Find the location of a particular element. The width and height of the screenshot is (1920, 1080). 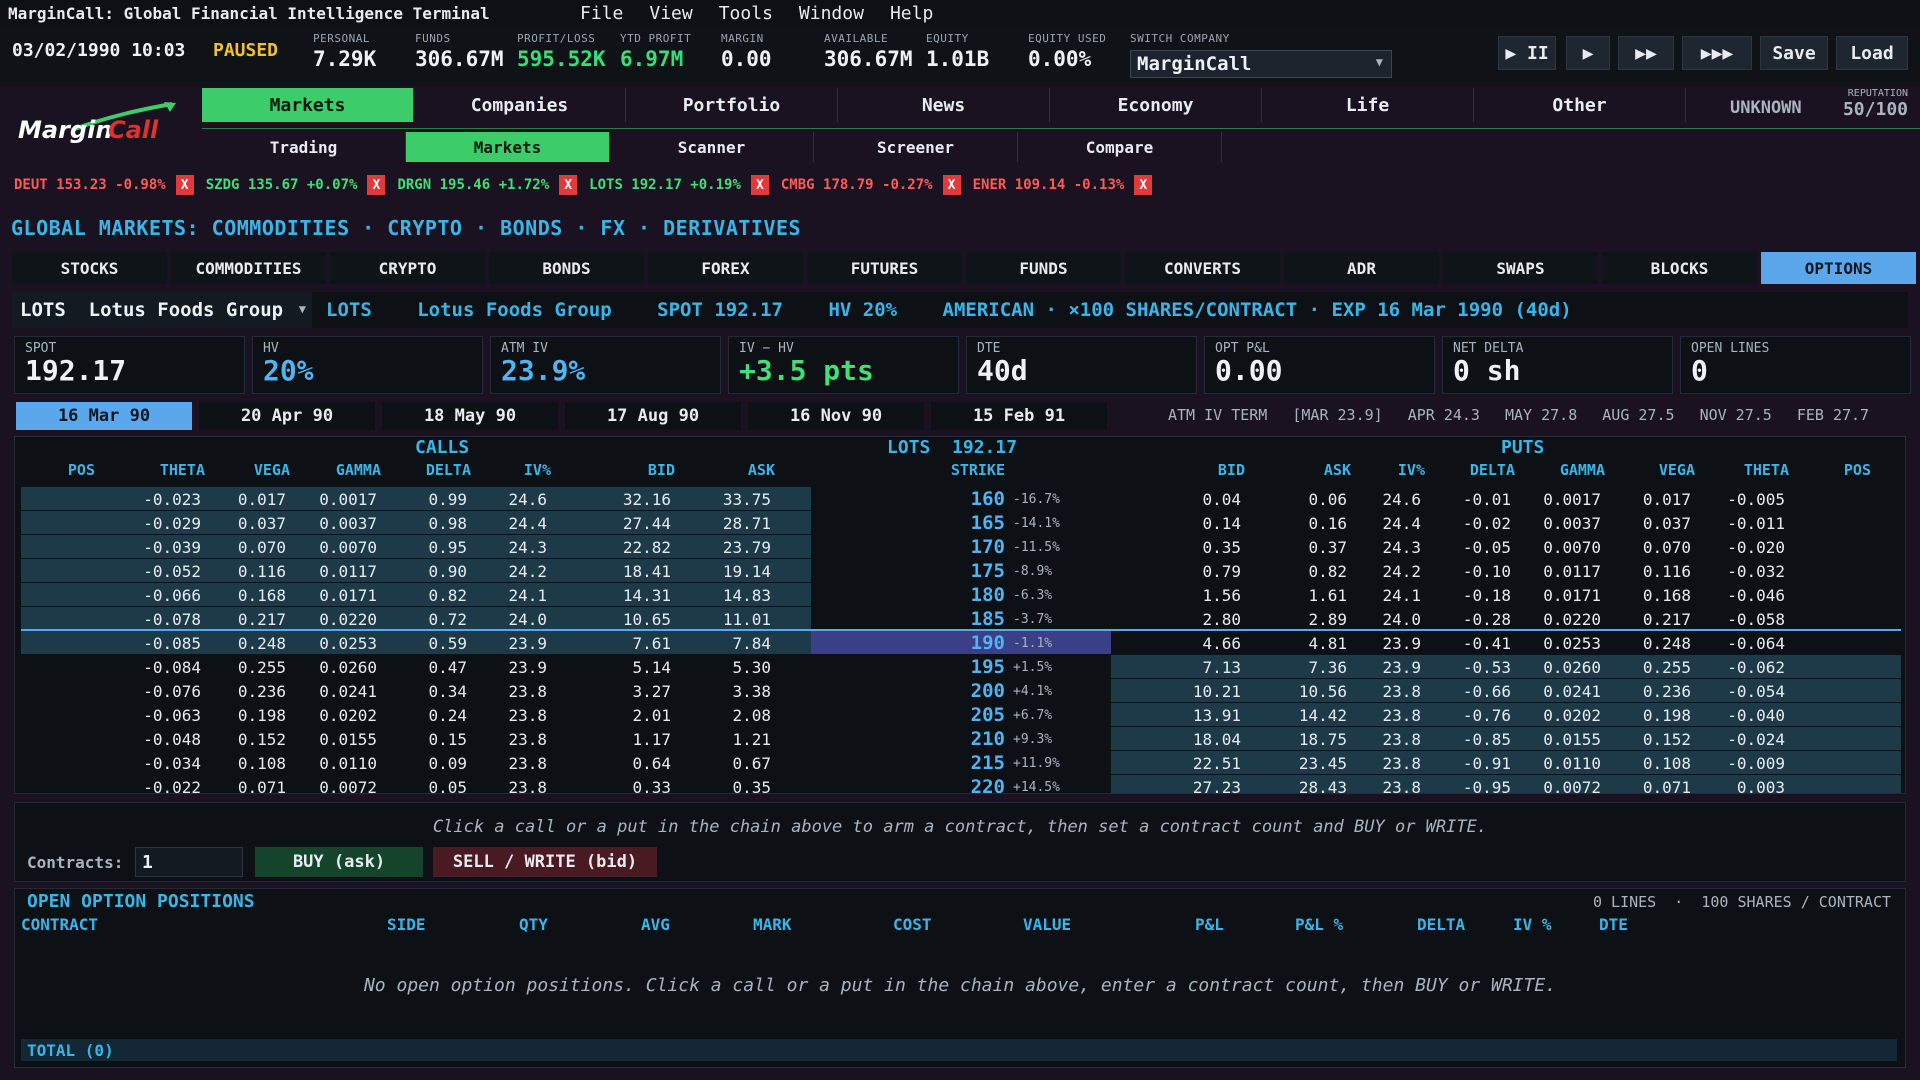

fastest-forward-button: ▶▶▶ is located at coordinates (1717, 53).